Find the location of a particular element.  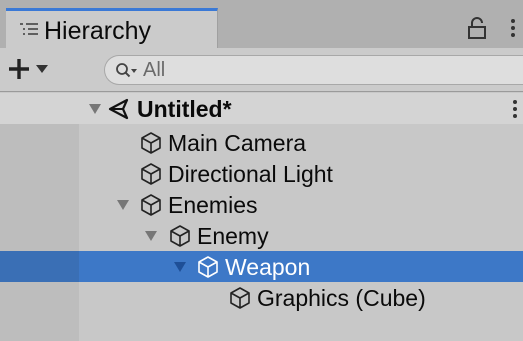

tree-item: Enemies is located at coordinates (261, 204).